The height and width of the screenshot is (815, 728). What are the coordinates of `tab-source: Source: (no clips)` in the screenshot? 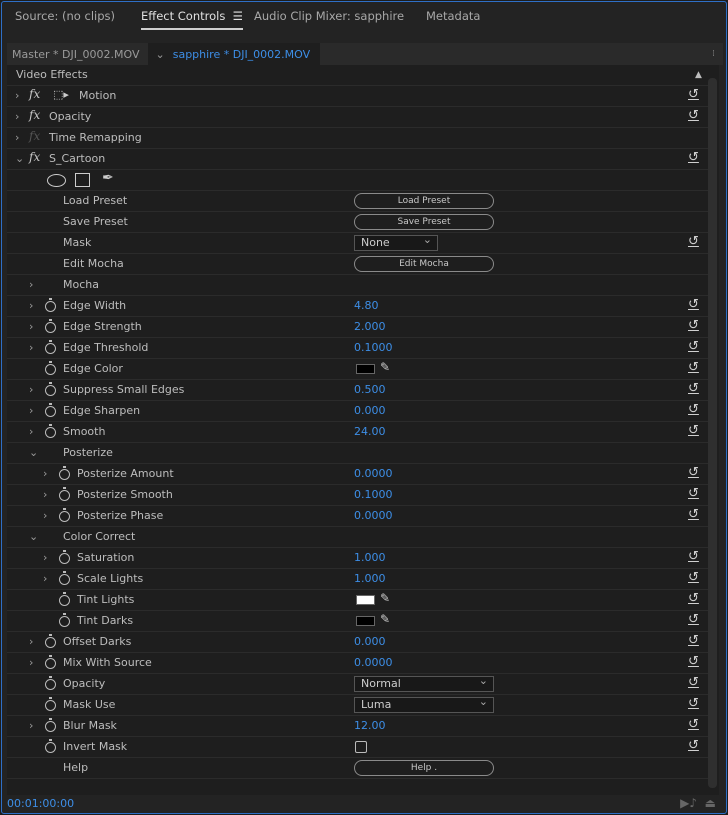 It's located at (65, 16).